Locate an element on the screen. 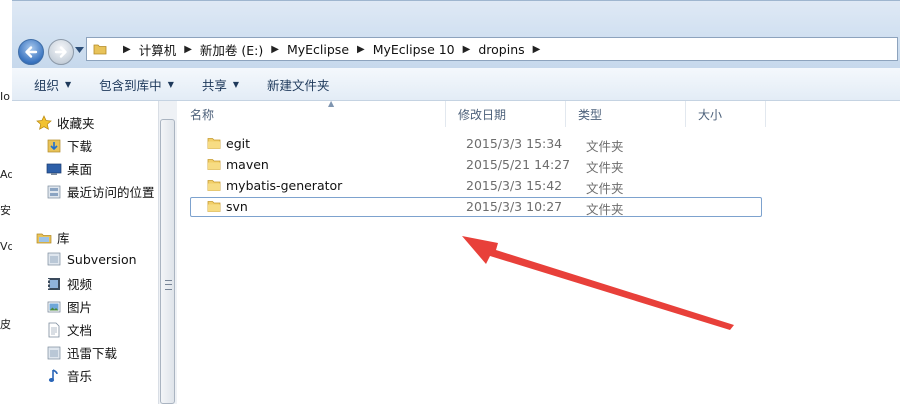 The image size is (900, 404). organize-label: 组织 is located at coordinates (47, 85).